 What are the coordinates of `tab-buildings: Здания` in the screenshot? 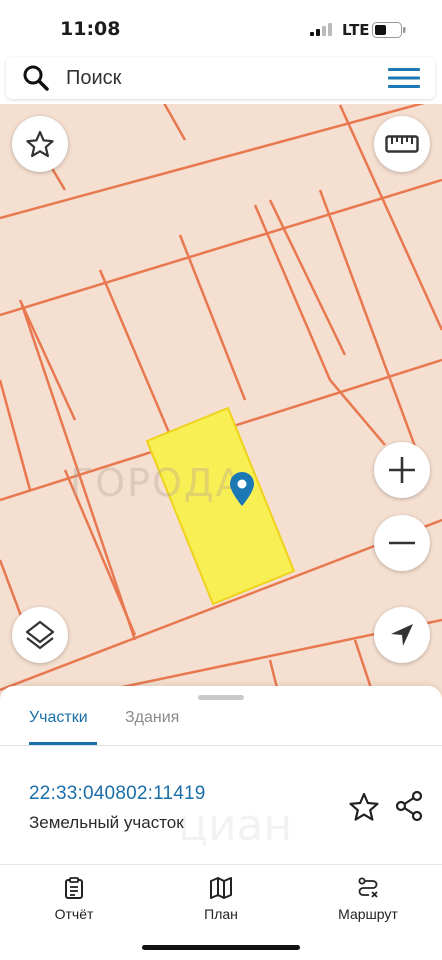 It's located at (152, 718).